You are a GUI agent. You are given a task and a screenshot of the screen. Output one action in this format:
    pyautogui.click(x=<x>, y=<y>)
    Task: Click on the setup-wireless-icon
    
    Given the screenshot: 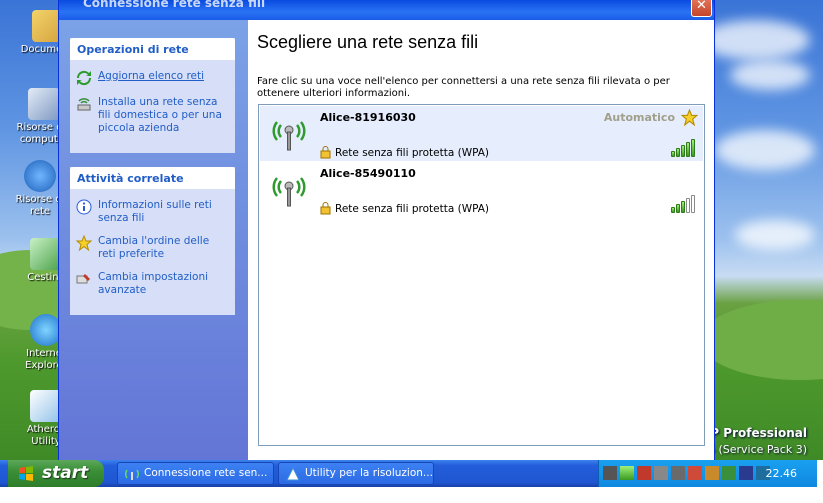 What is the action you would take?
    pyautogui.click(x=84, y=104)
    